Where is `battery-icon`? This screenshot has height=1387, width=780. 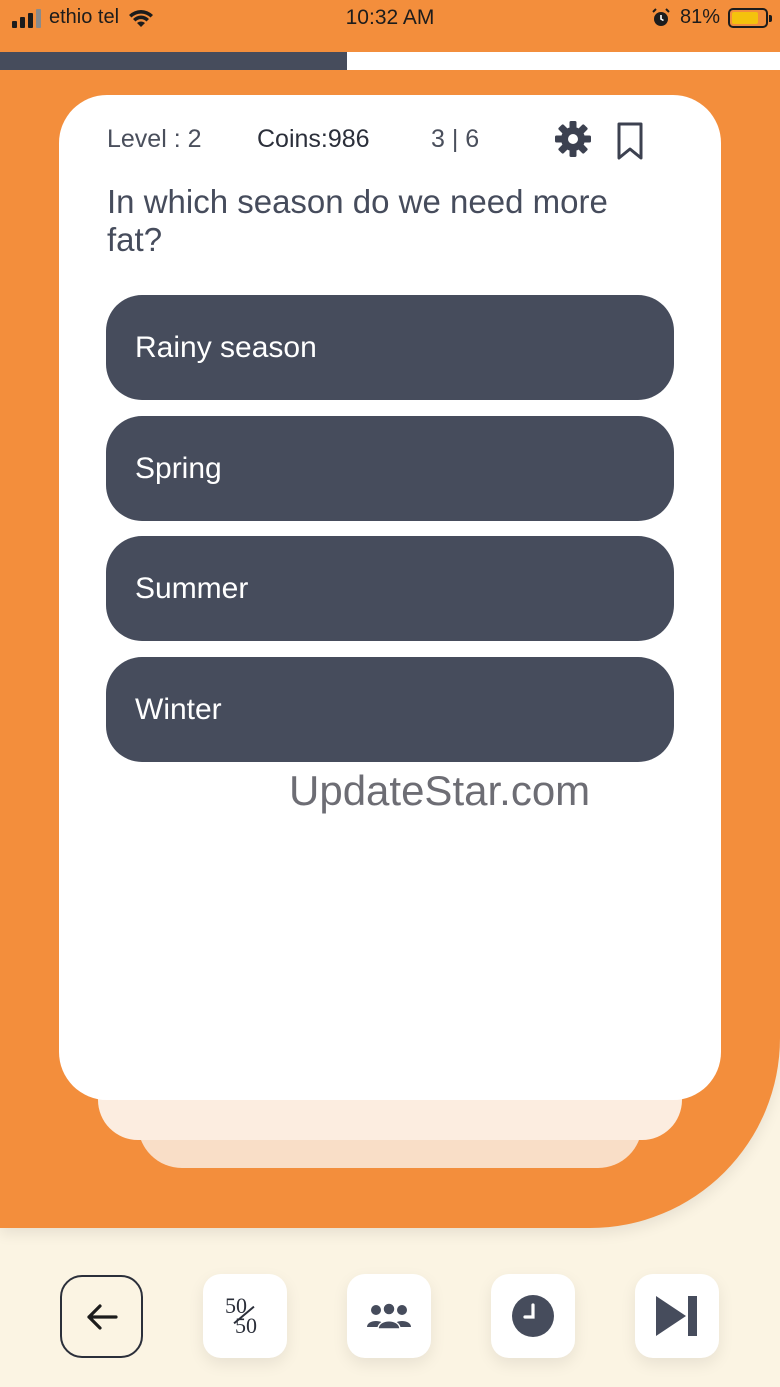 battery-icon is located at coordinates (750, 17).